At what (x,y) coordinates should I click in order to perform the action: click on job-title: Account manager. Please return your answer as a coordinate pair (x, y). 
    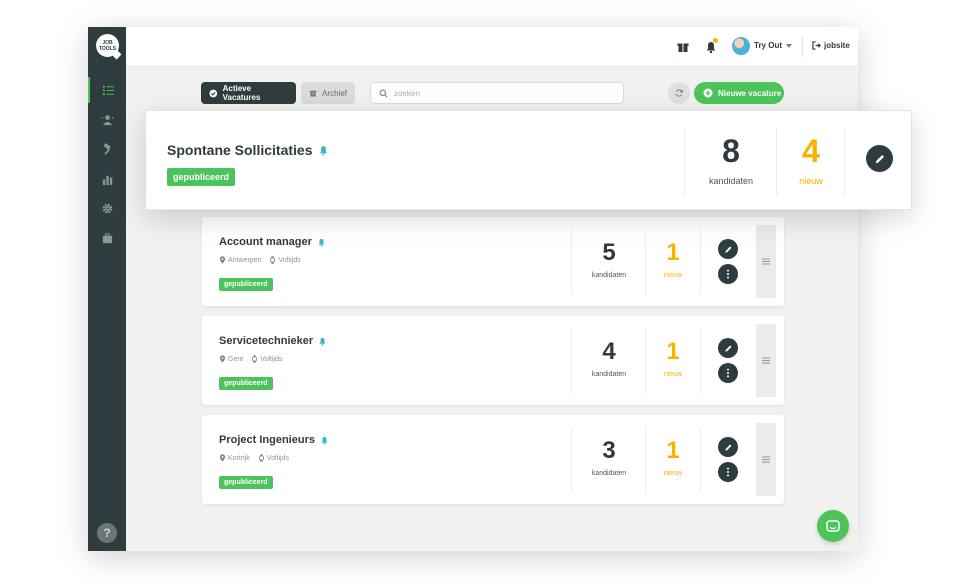
    Looking at the image, I should click on (272, 242).